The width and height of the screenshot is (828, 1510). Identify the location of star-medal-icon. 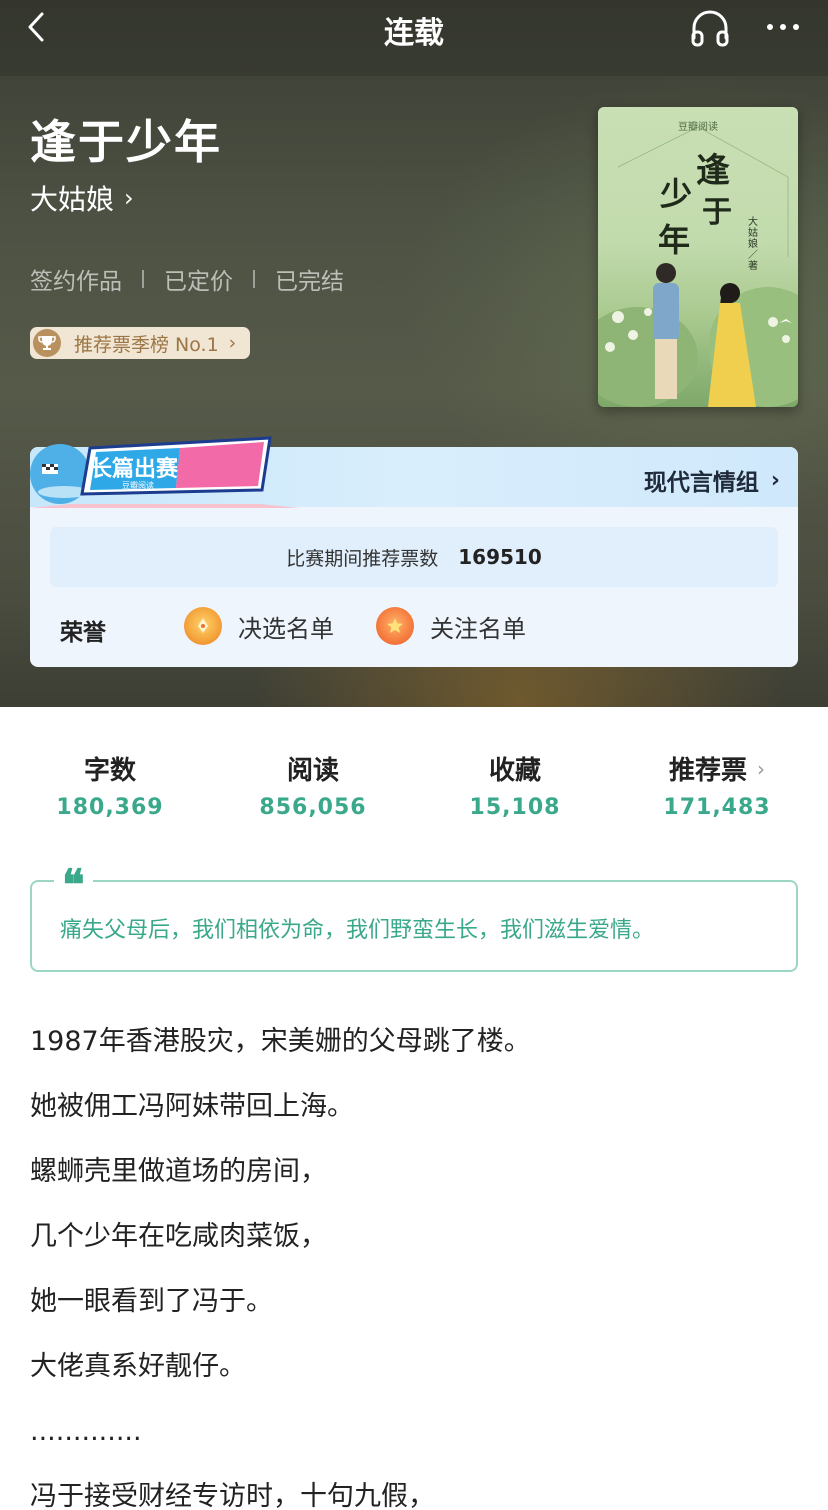
(395, 626).